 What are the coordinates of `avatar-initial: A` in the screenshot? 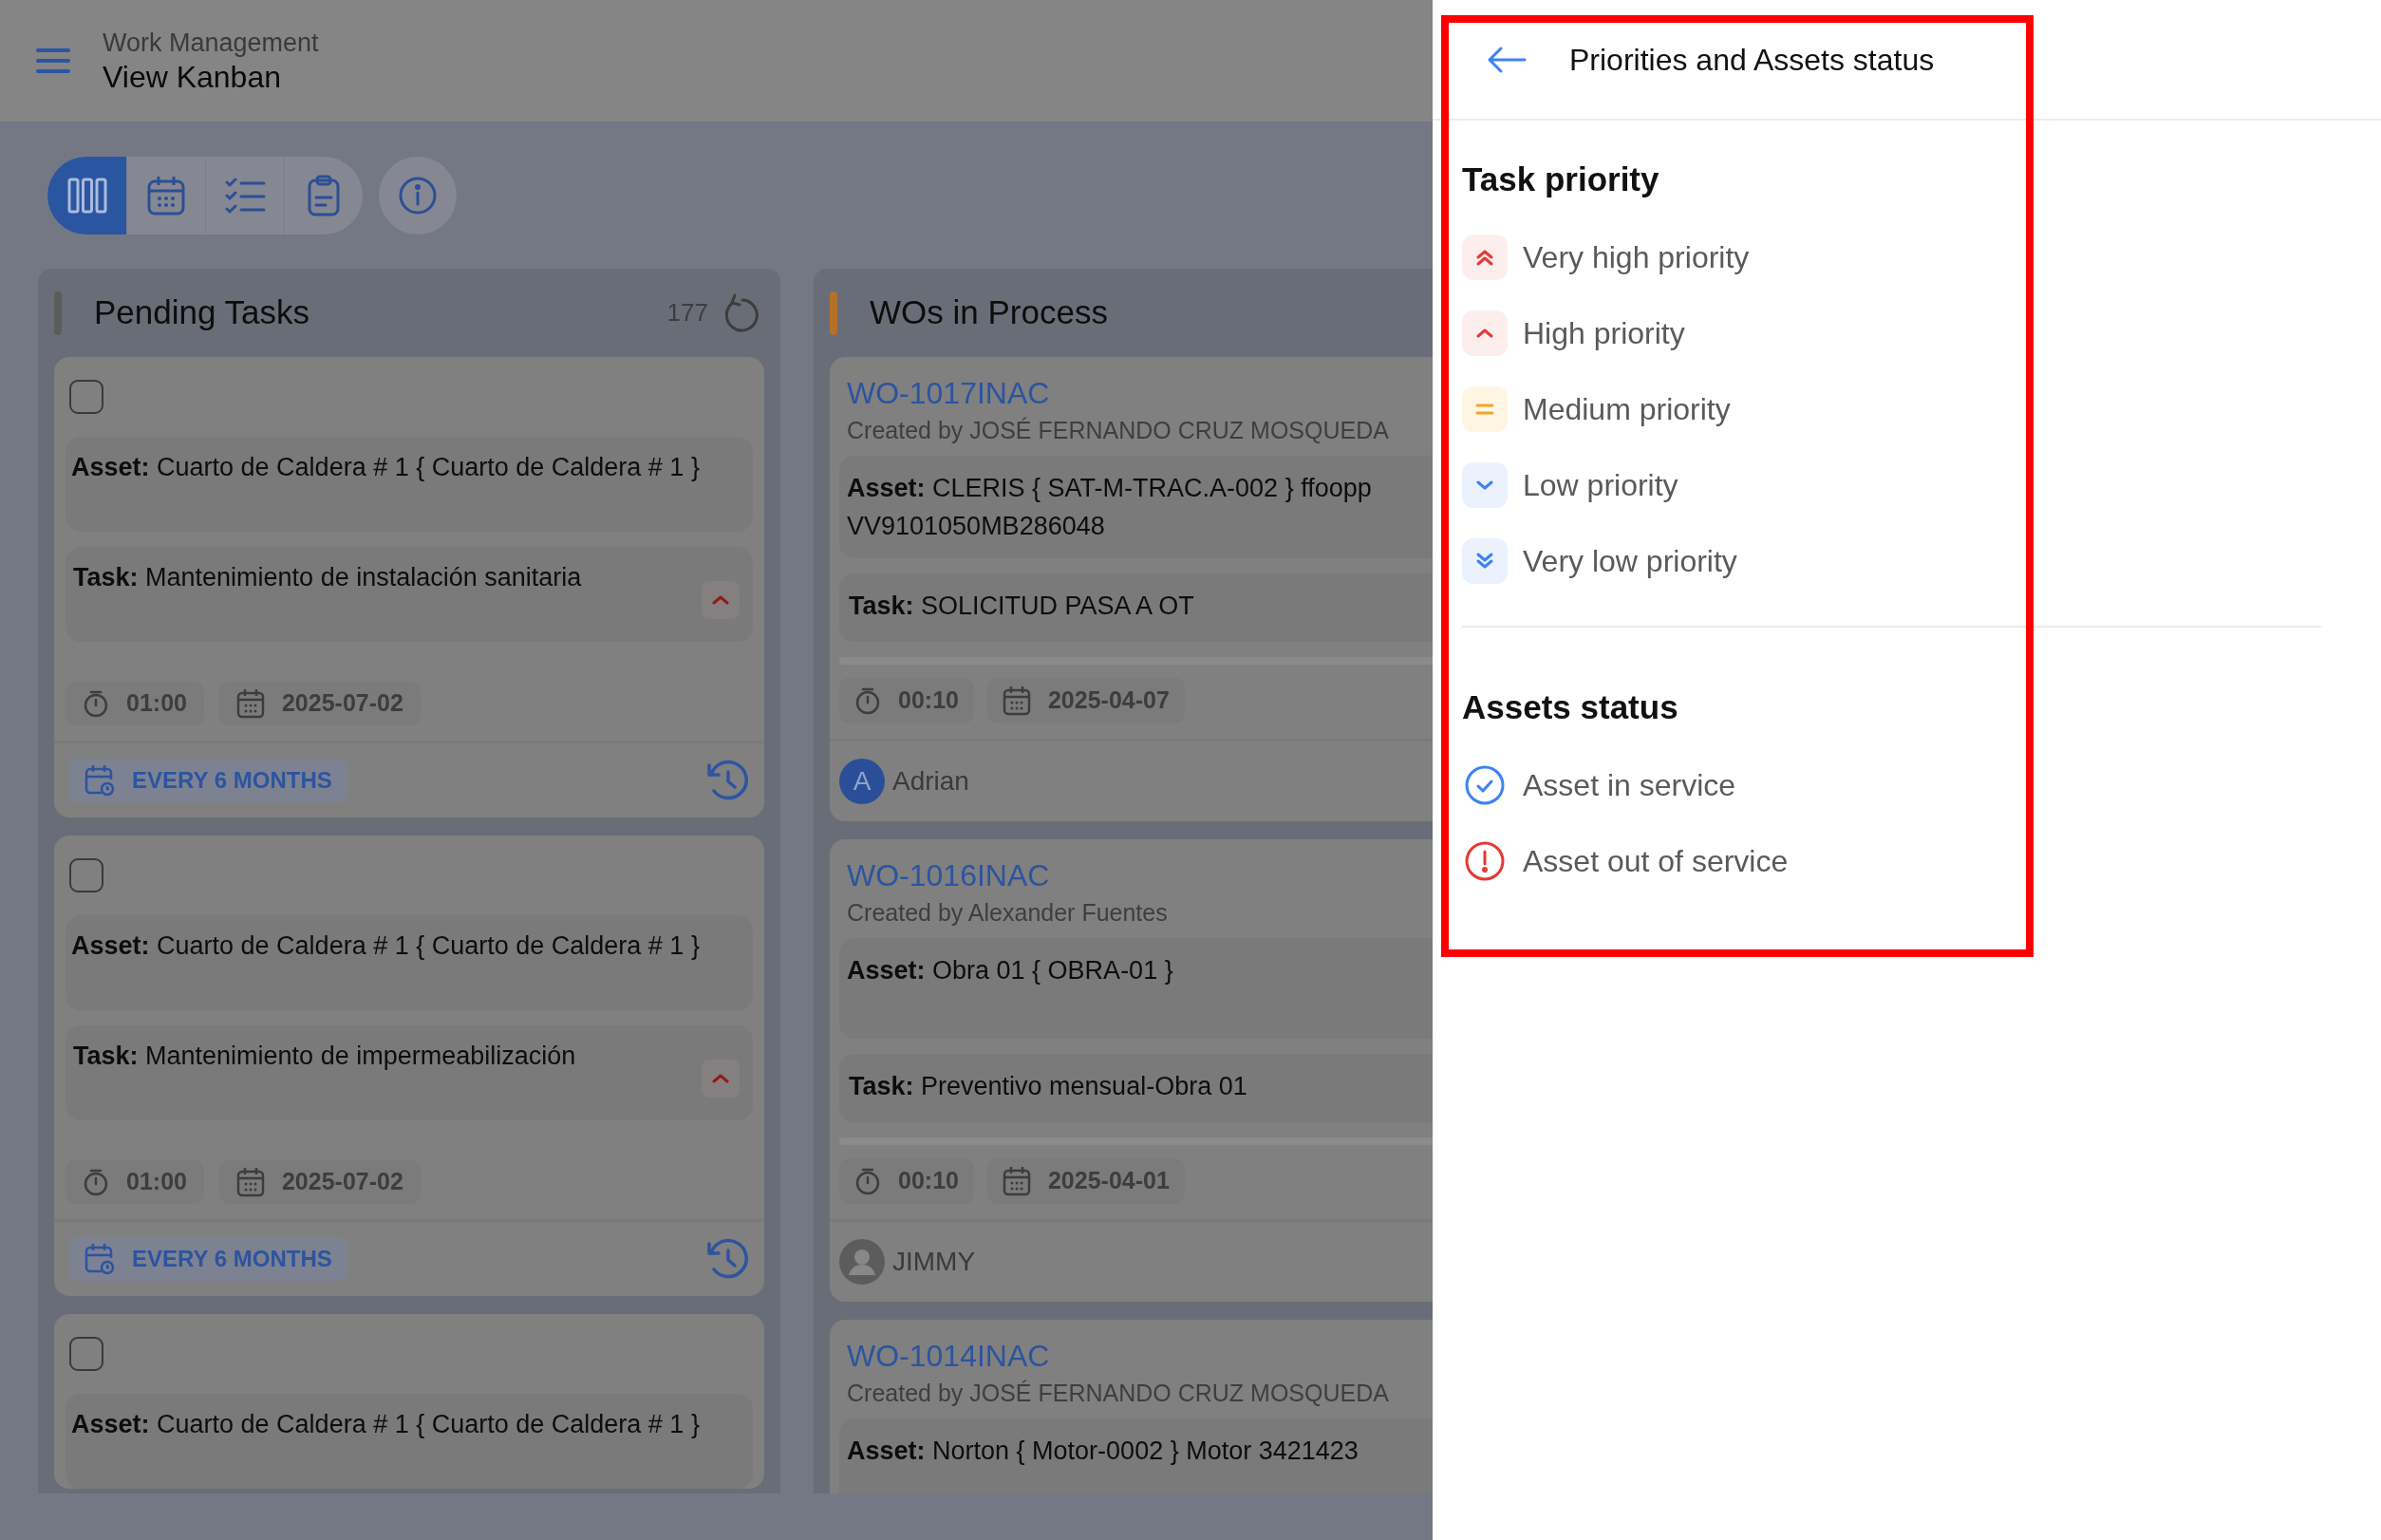 It's located at (862, 782).